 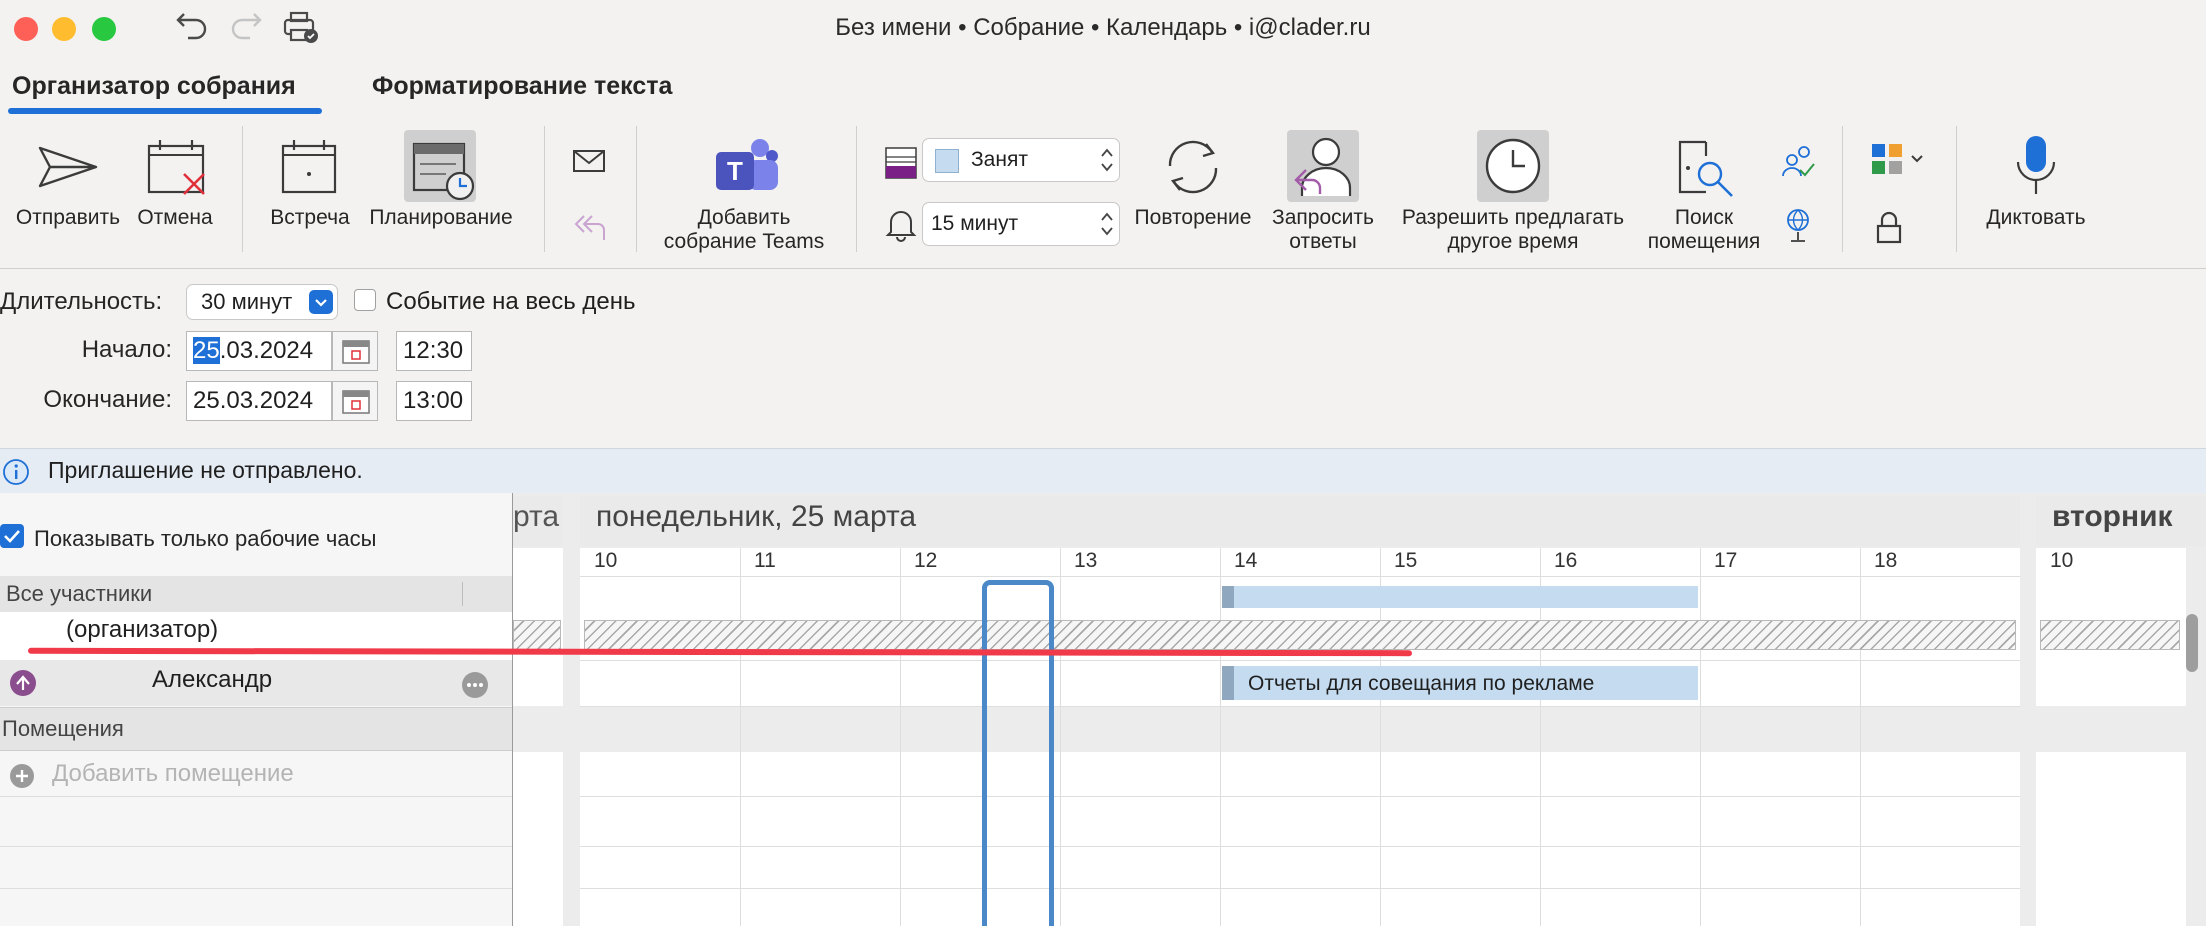 I want to click on recurrence-icon, so click(x=1193, y=167).